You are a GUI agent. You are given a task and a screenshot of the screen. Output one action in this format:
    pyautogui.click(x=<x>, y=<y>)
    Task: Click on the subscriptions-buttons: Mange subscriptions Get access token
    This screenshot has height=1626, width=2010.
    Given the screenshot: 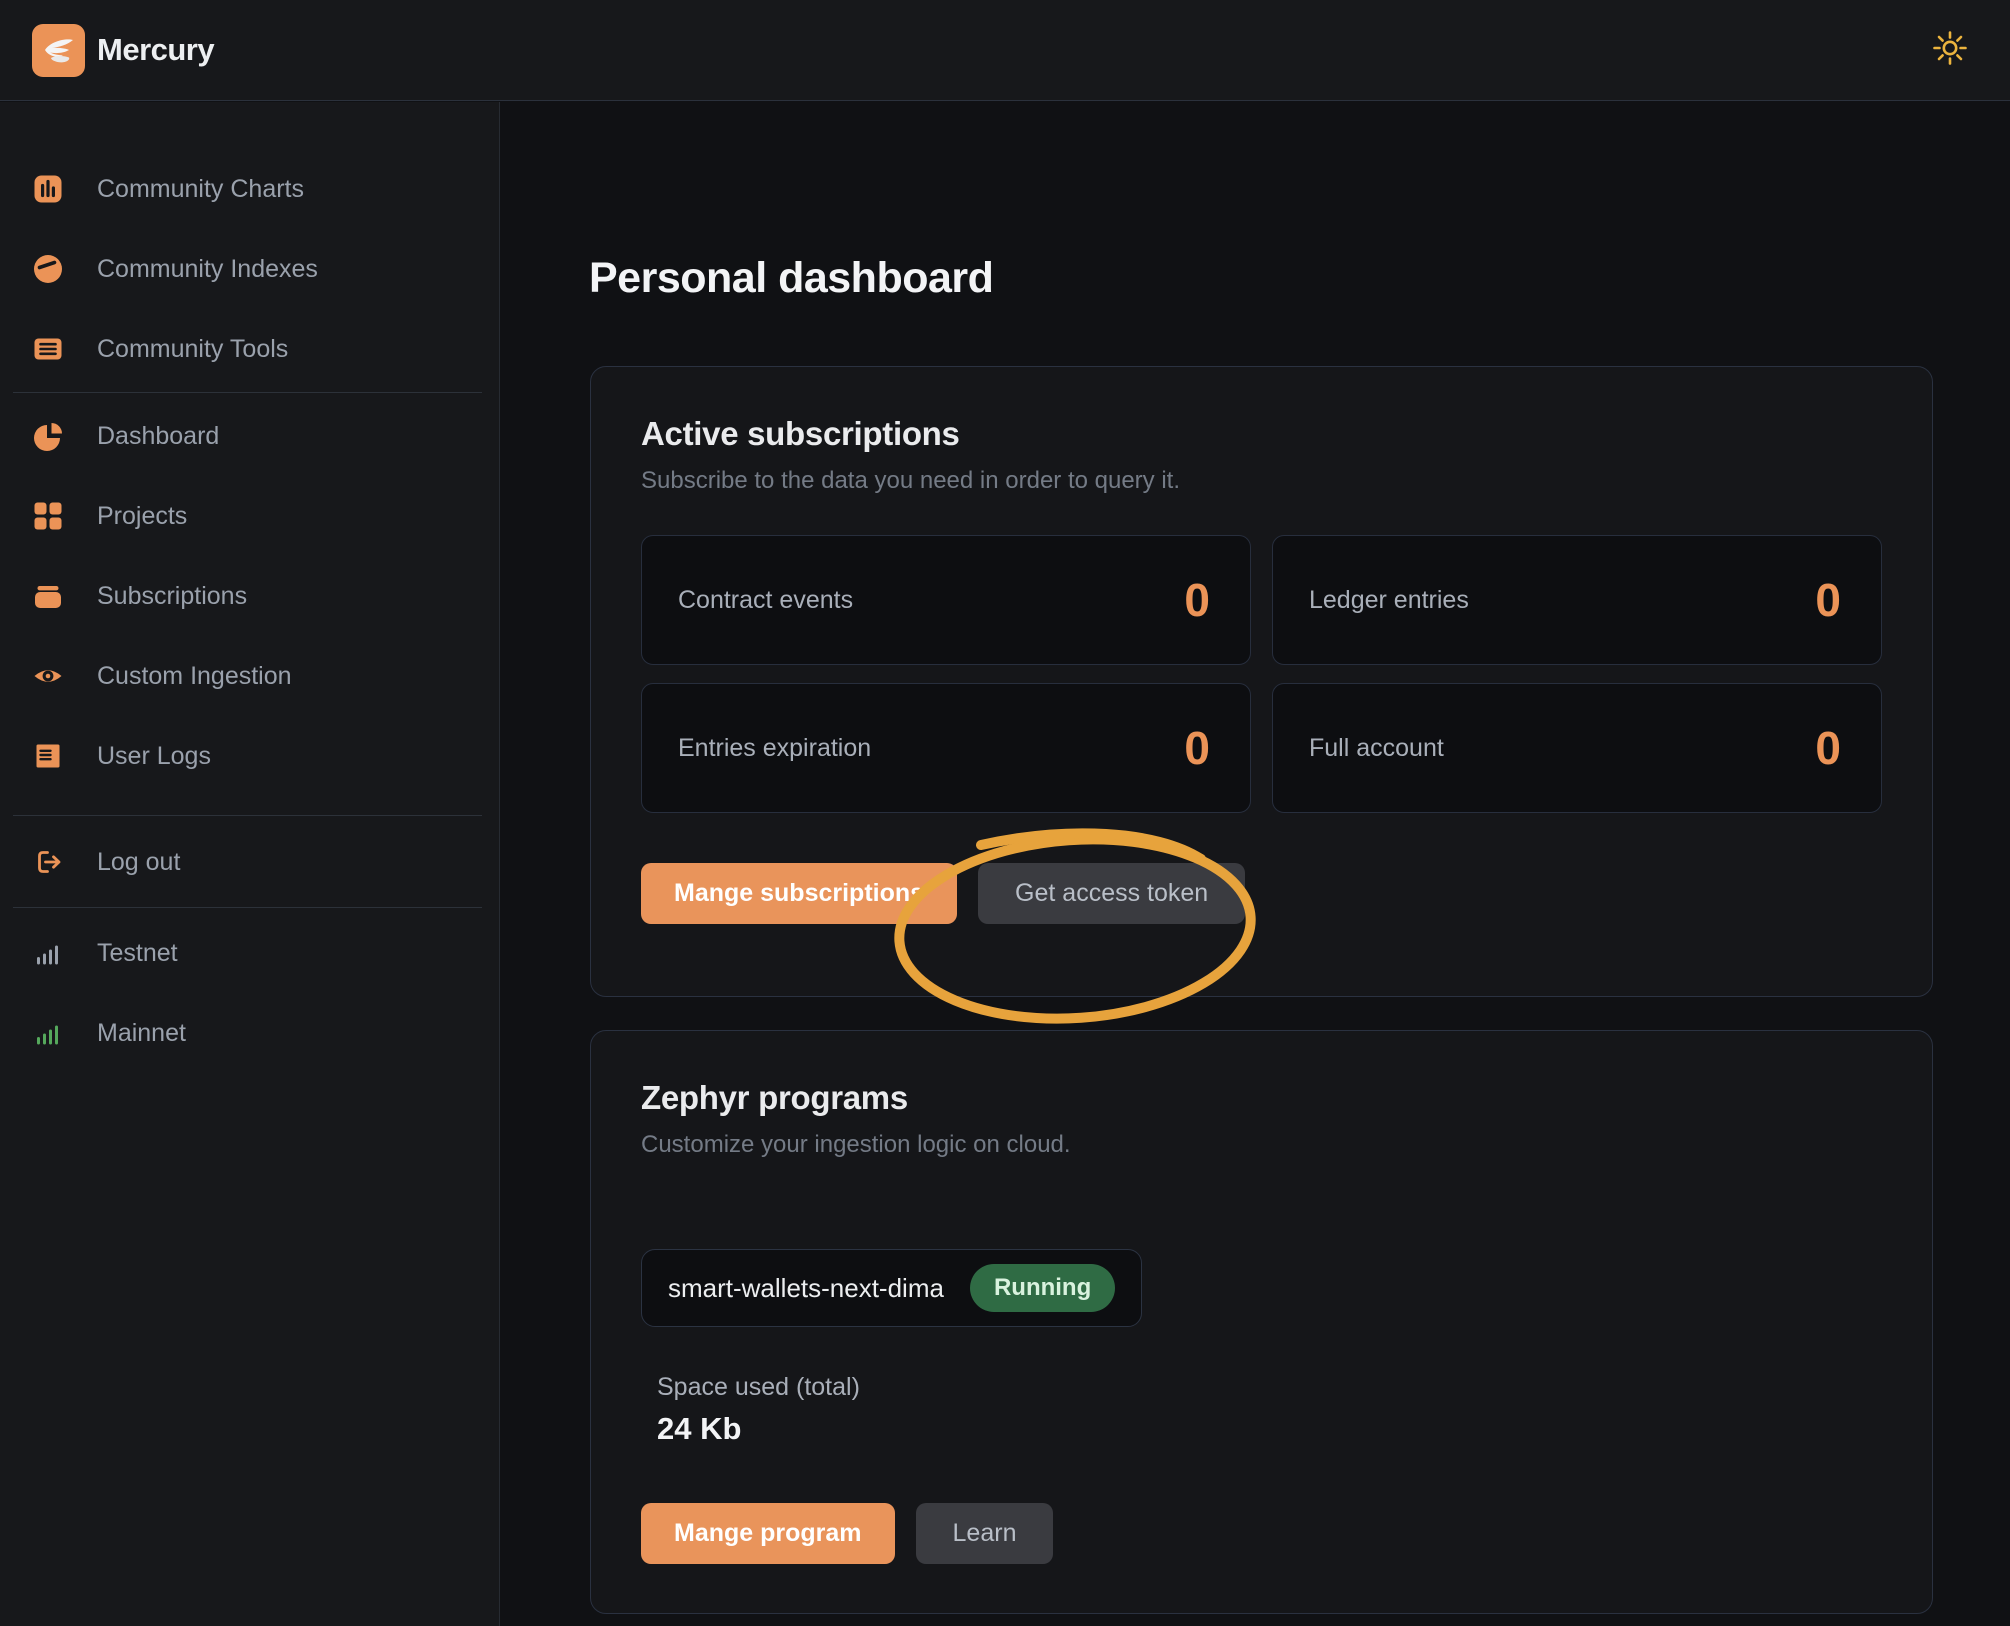 What is the action you would take?
    pyautogui.click(x=1261, y=893)
    